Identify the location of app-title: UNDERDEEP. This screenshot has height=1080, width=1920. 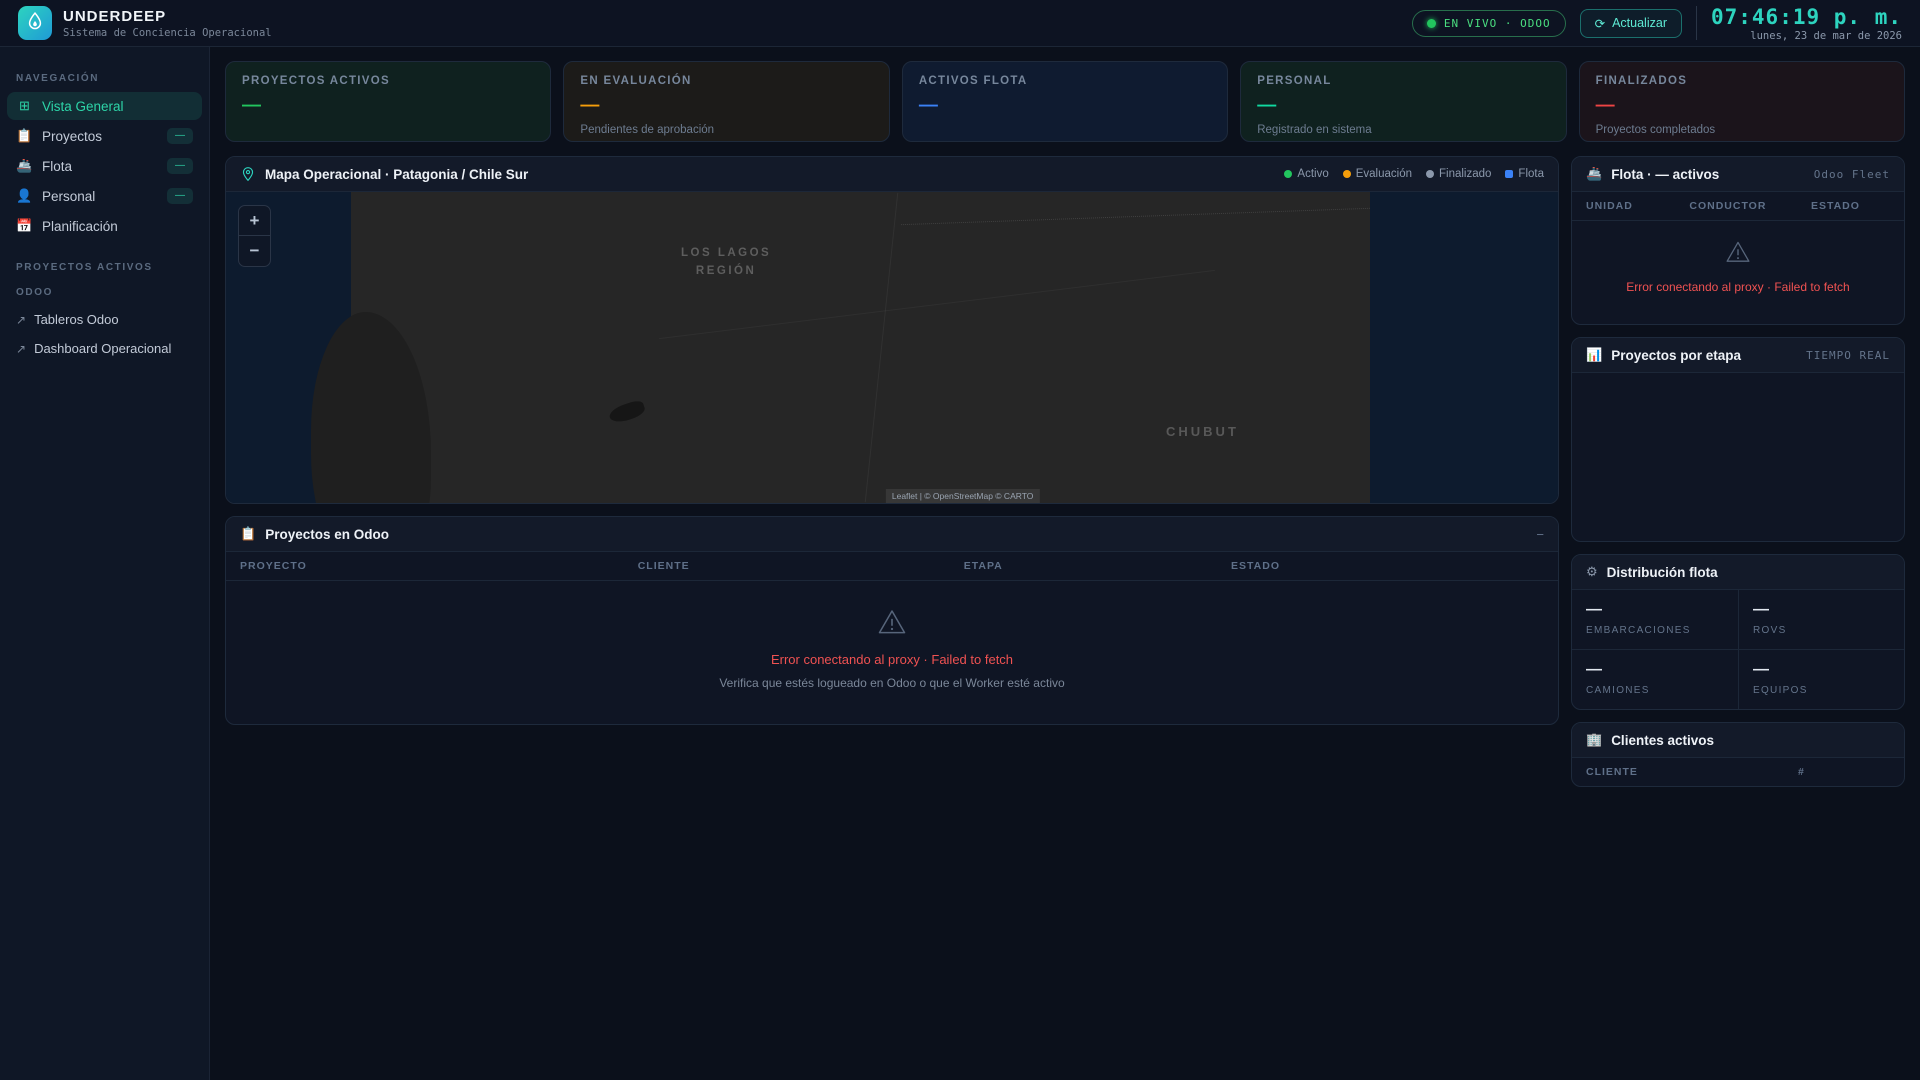
(115, 16).